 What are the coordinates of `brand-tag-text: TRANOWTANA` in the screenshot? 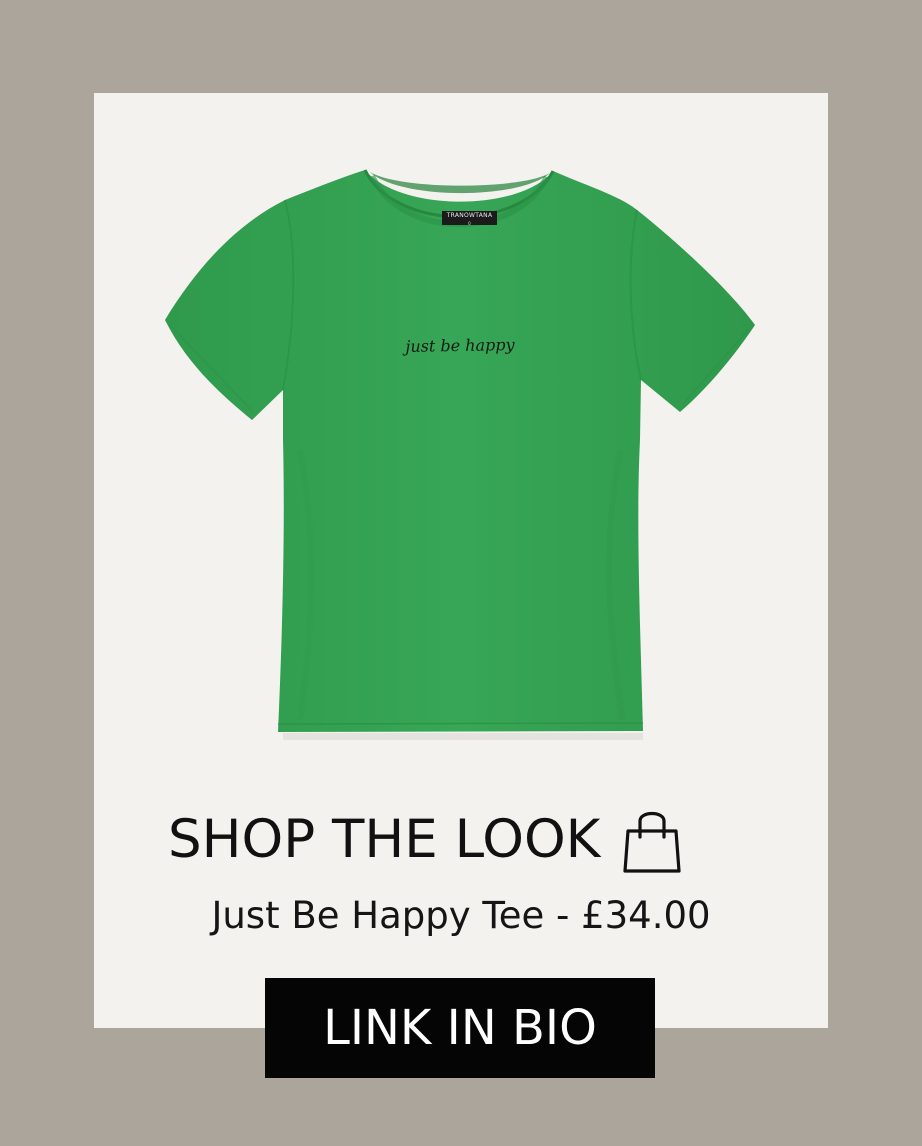 It's located at (469, 215).